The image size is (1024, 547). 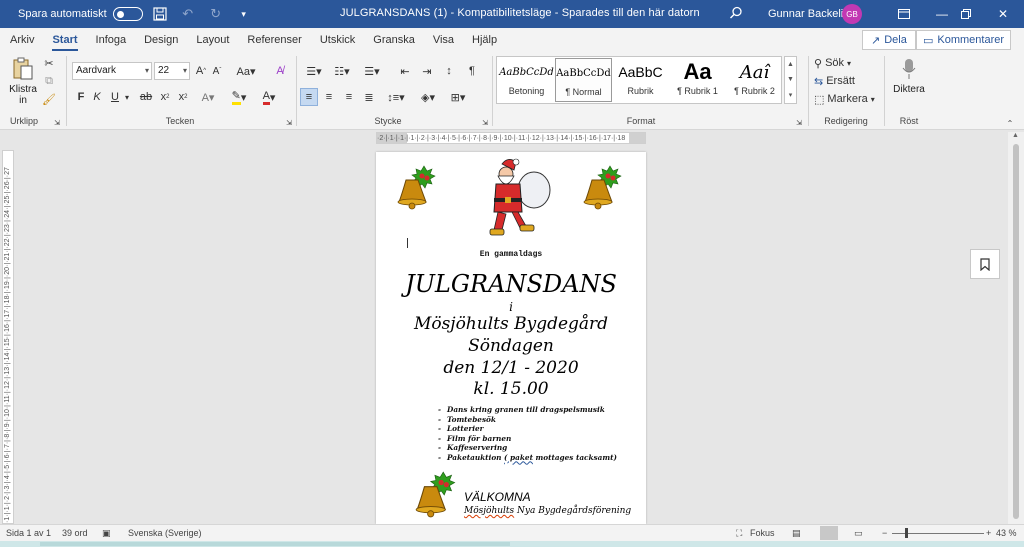 I want to click on change-case-icon: Aa▾, so click(x=246, y=71).